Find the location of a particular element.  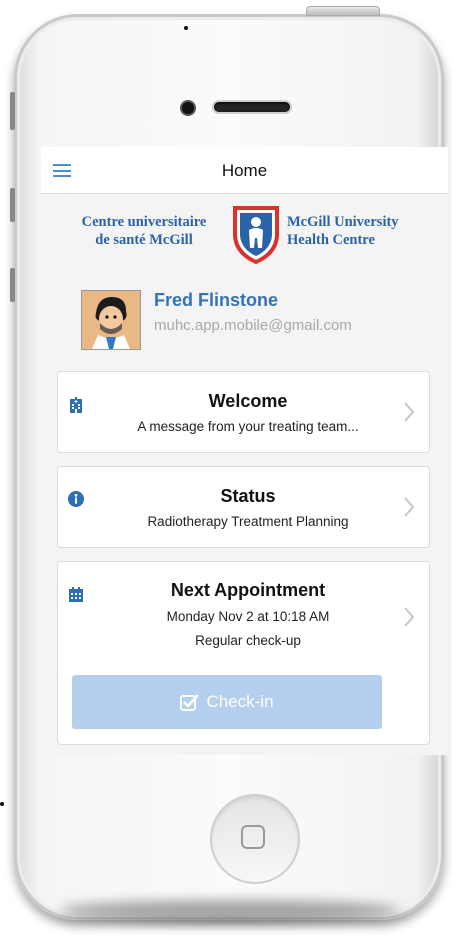

logo-text-fr: Centre universitaire de santé McGill is located at coordinates (144, 231).